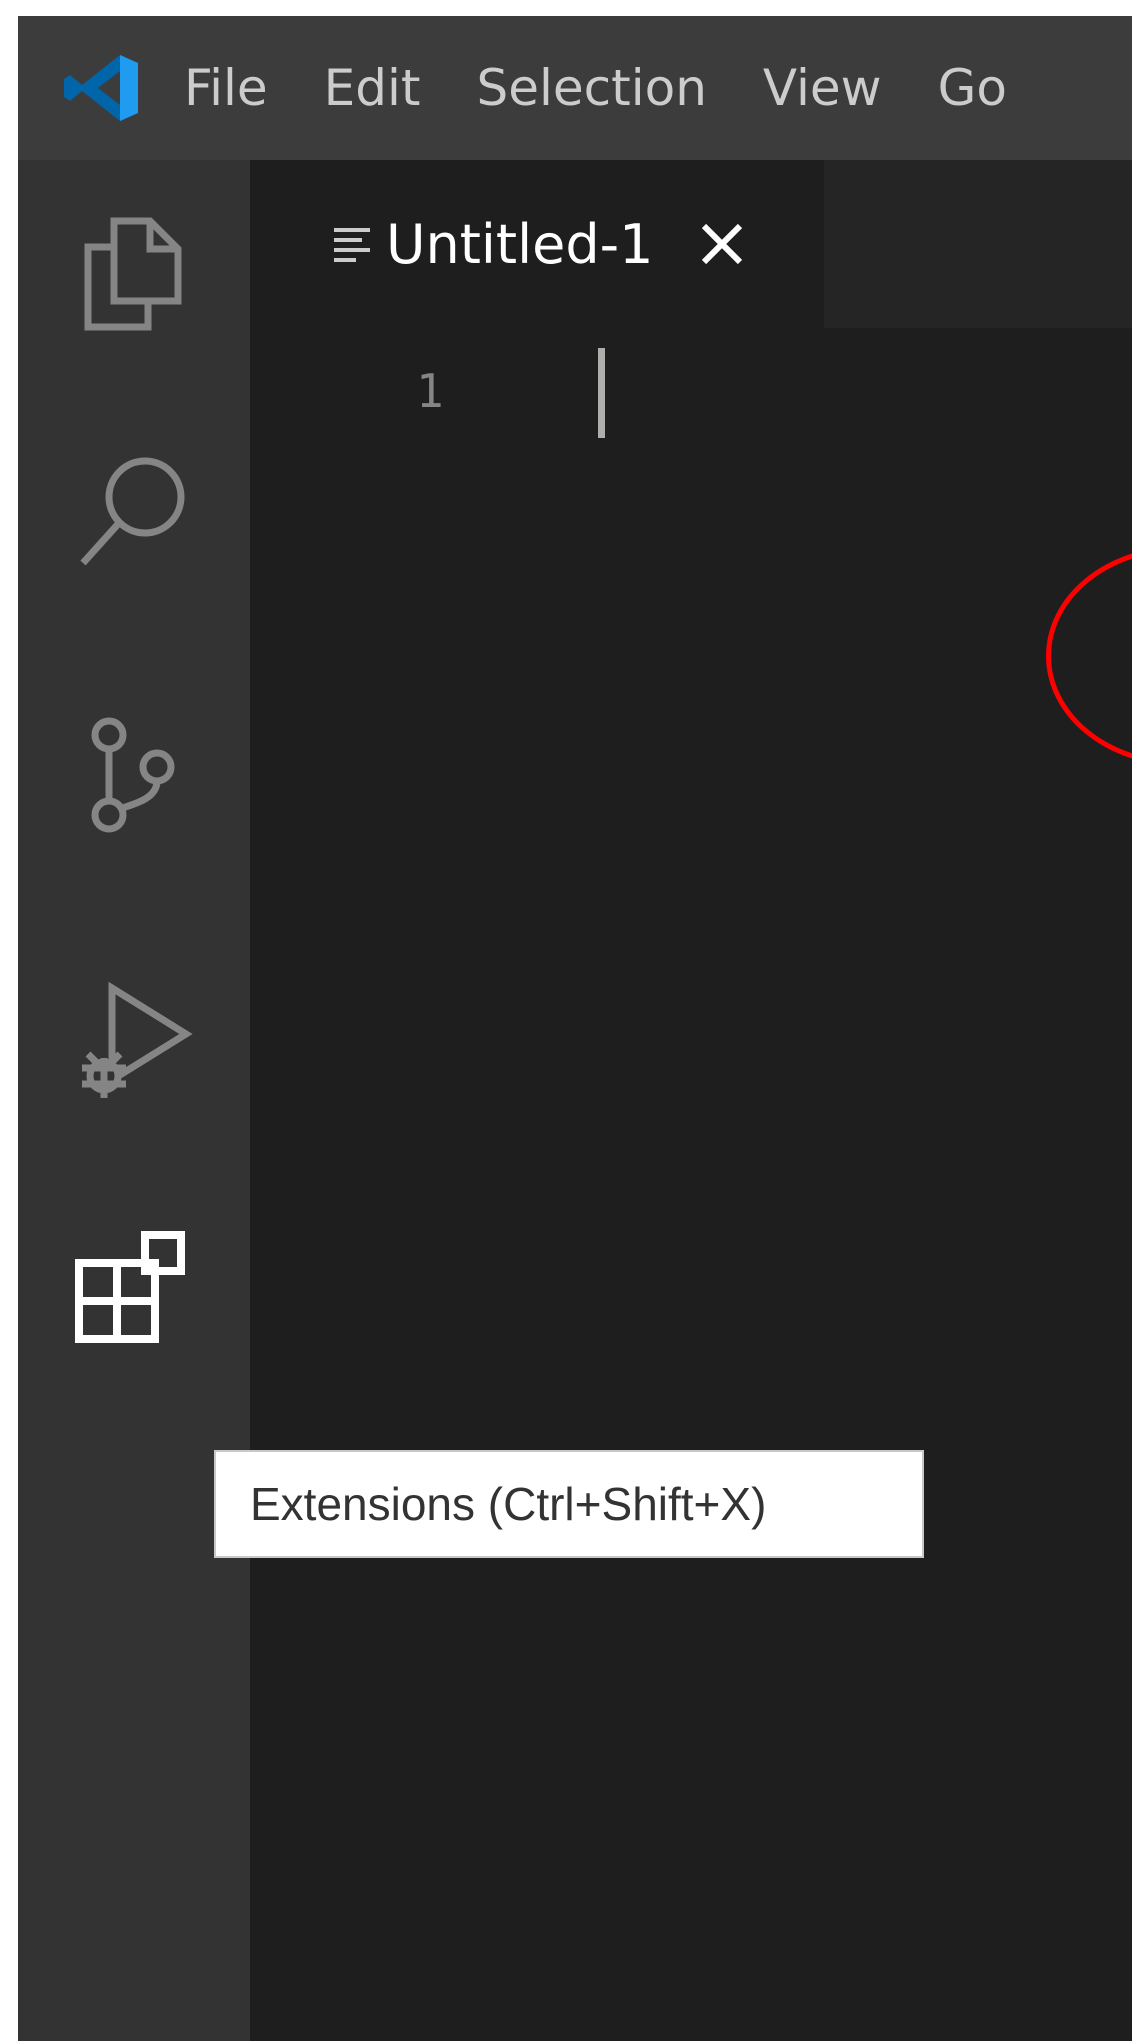 Image resolution: width=1132 pixels, height=2041 pixels. I want to click on line-number: 1, so click(430, 391).